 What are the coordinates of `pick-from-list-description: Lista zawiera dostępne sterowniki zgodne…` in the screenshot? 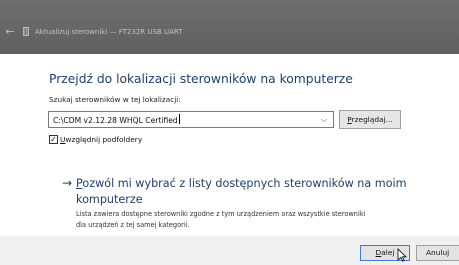 It's located at (221, 214).